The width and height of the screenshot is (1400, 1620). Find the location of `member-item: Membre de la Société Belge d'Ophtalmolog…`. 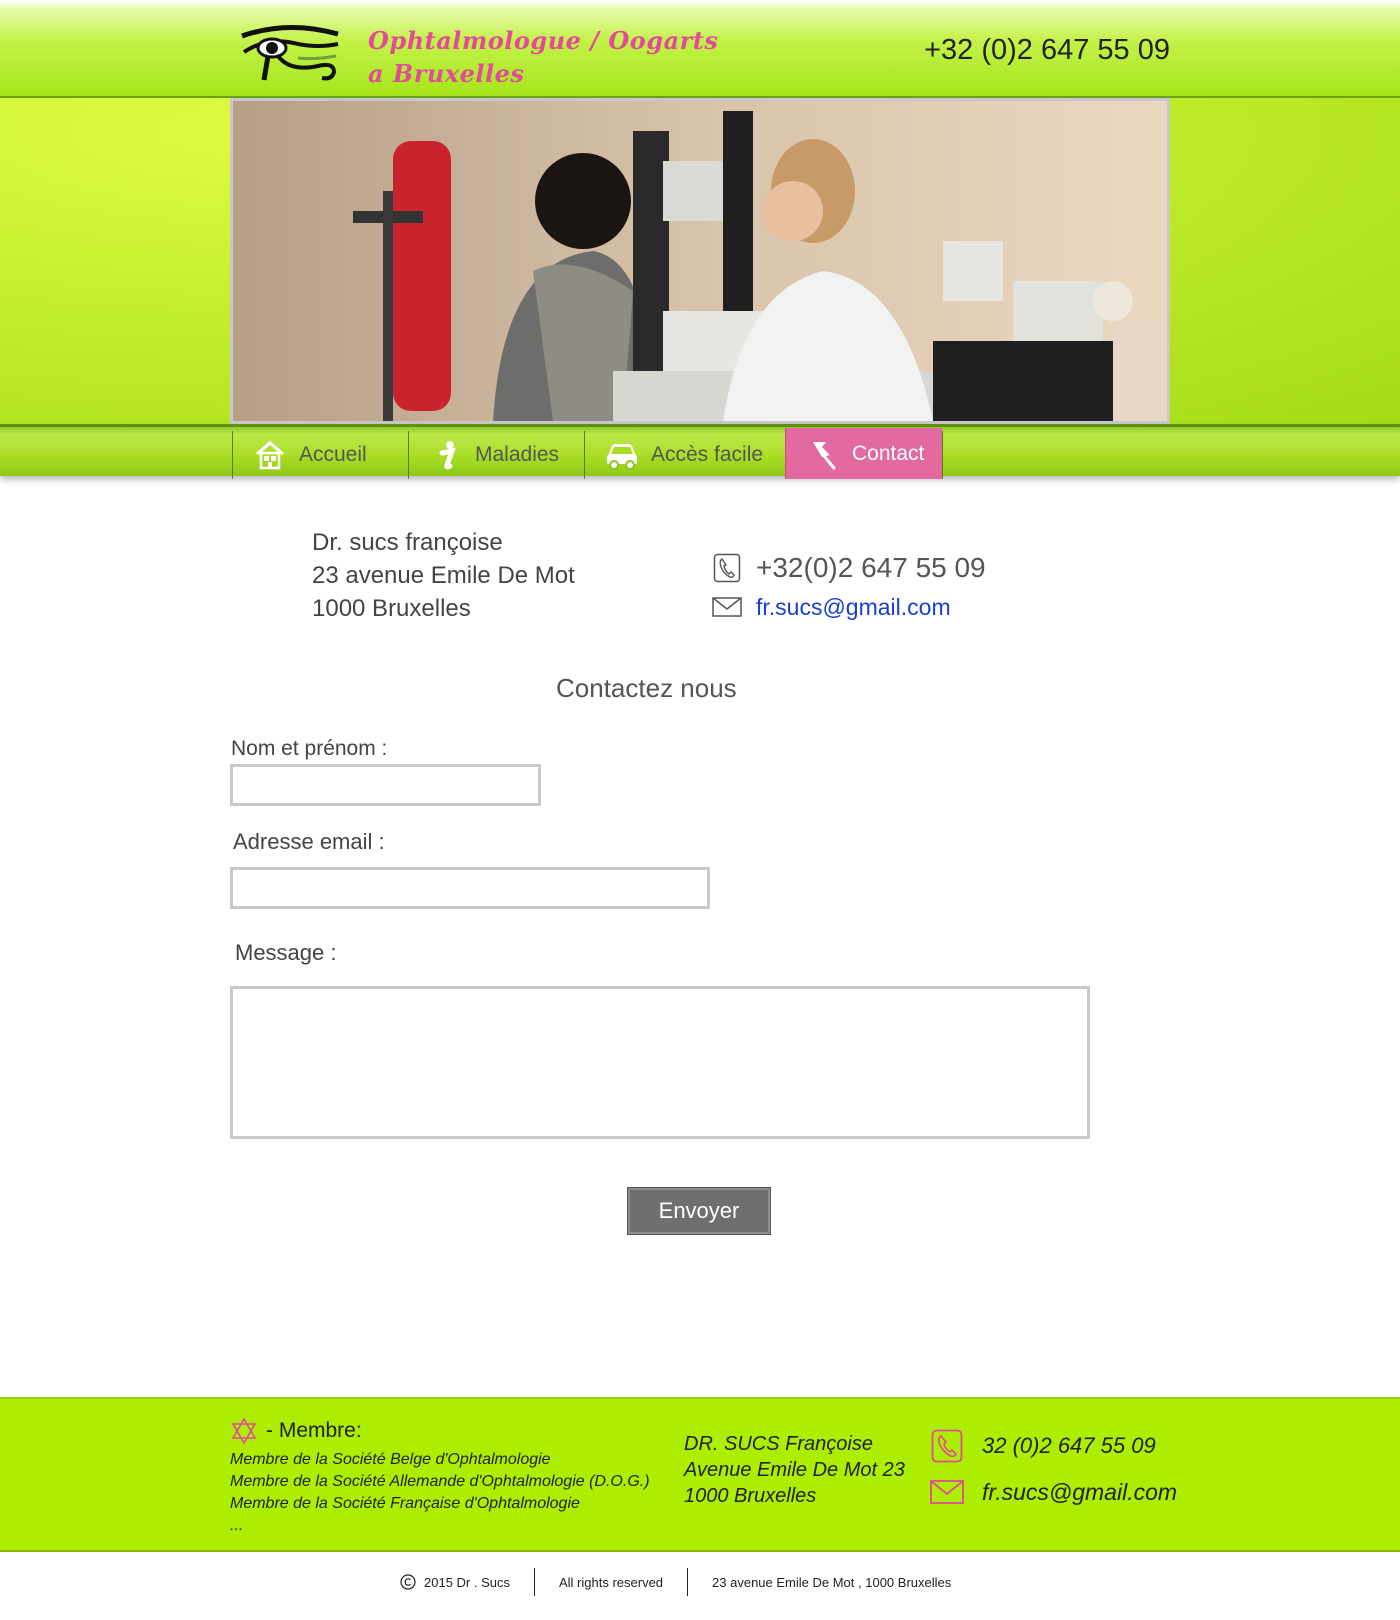

member-item: Membre de la Société Belge d'Ophtalmolog… is located at coordinates (390, 1459).